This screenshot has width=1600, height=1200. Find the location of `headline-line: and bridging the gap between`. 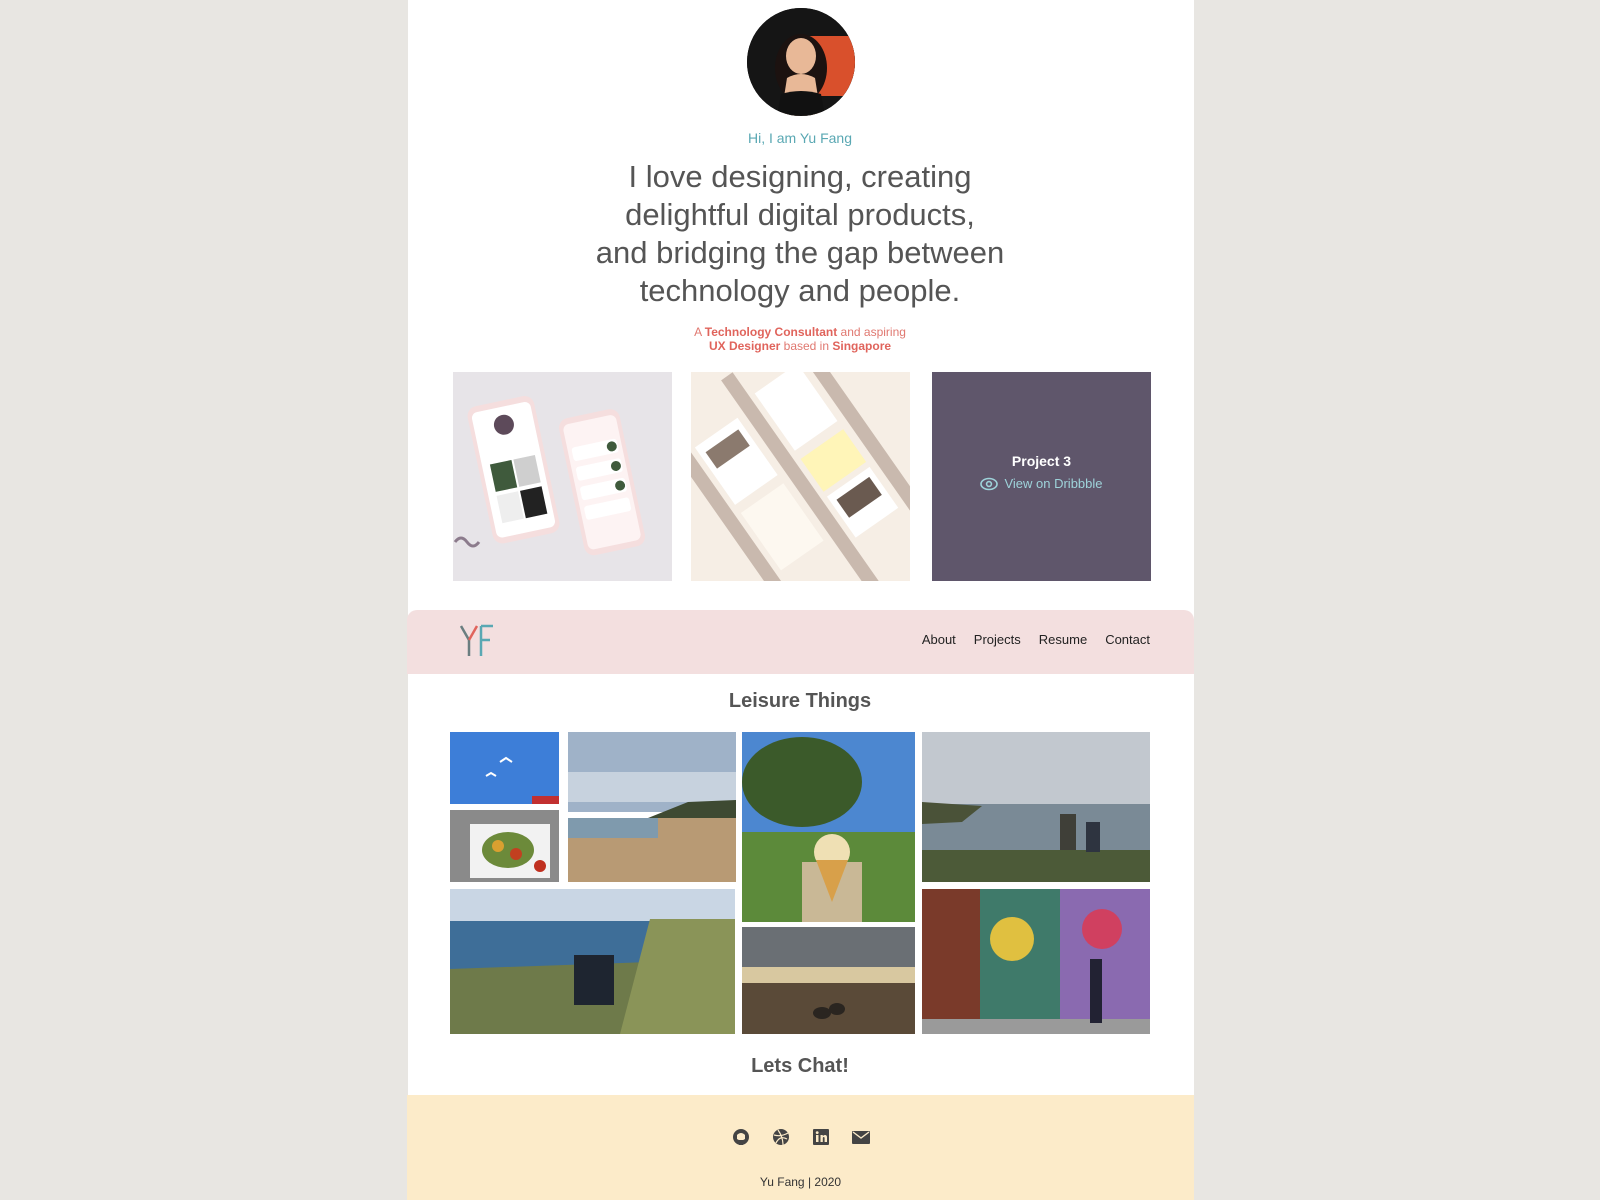

headline-line: and bridging the gap between is located at coordinates (800, 252).